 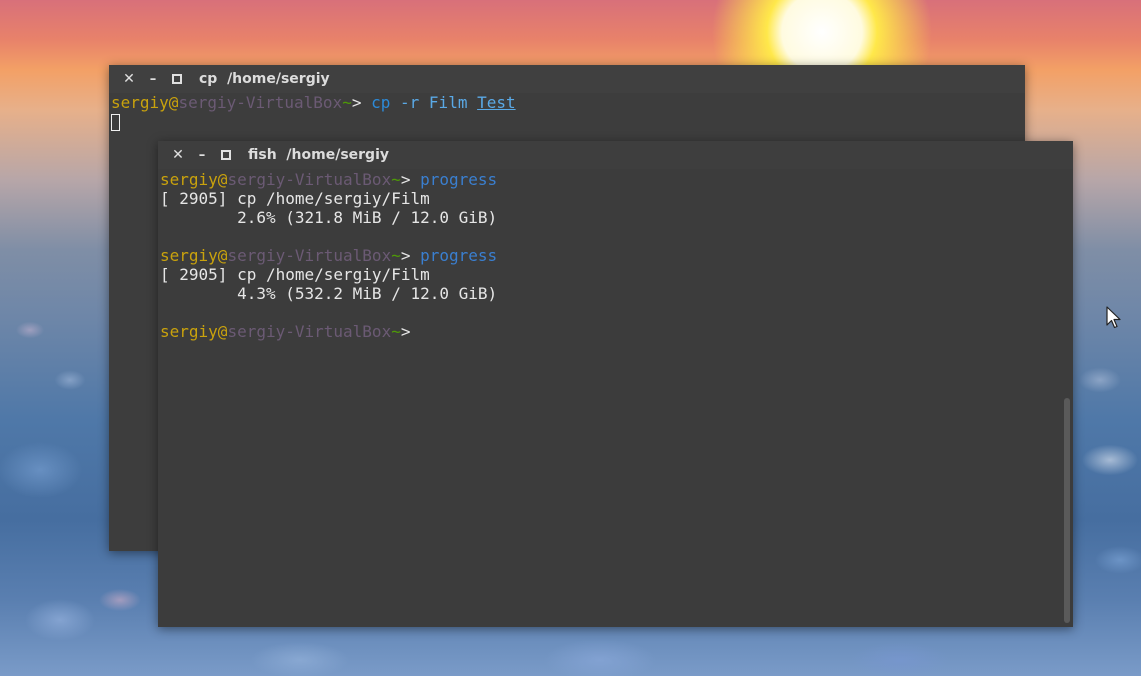 What do you see at coordinates (410, 102) in the screenshot?
I see `command-flag: -r` at bounding box center [410, 102].